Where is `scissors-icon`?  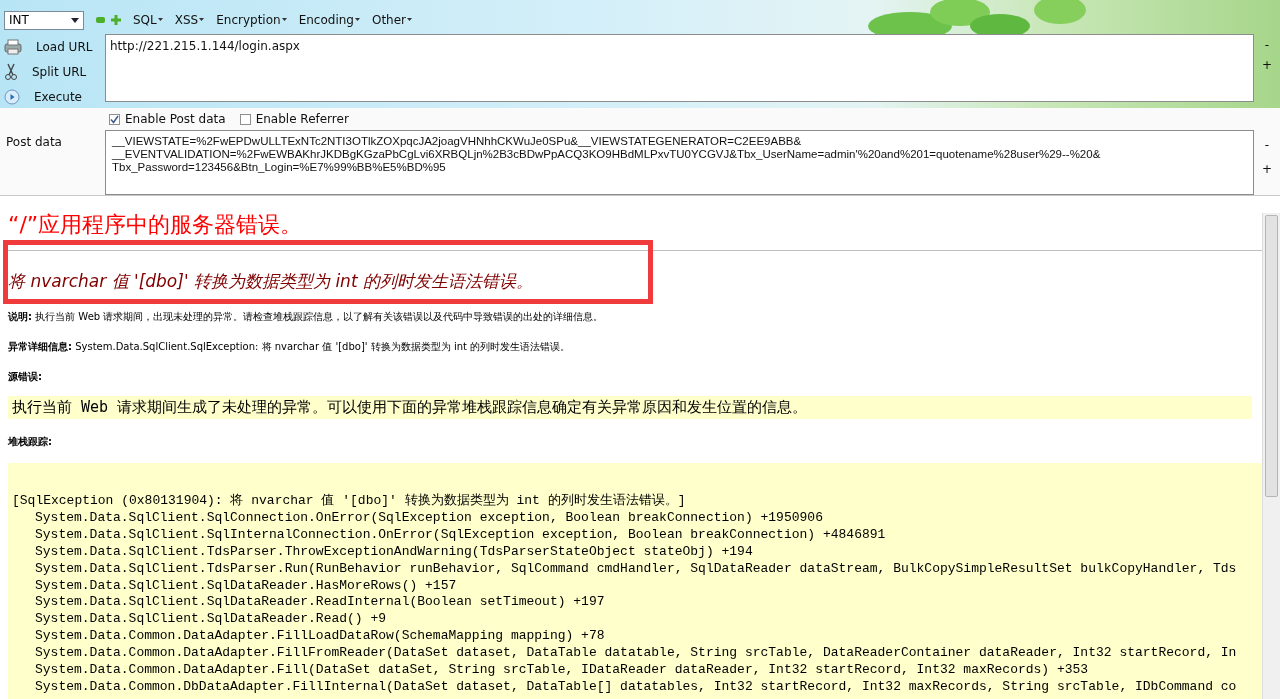 scissors-icon is located at coordinates (11, 72).